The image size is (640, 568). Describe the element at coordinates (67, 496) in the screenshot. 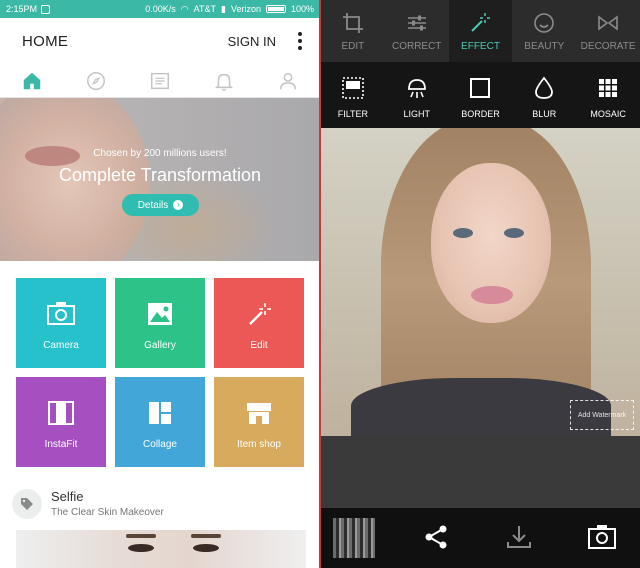

I see `selfie-title: Selfie` at that location.